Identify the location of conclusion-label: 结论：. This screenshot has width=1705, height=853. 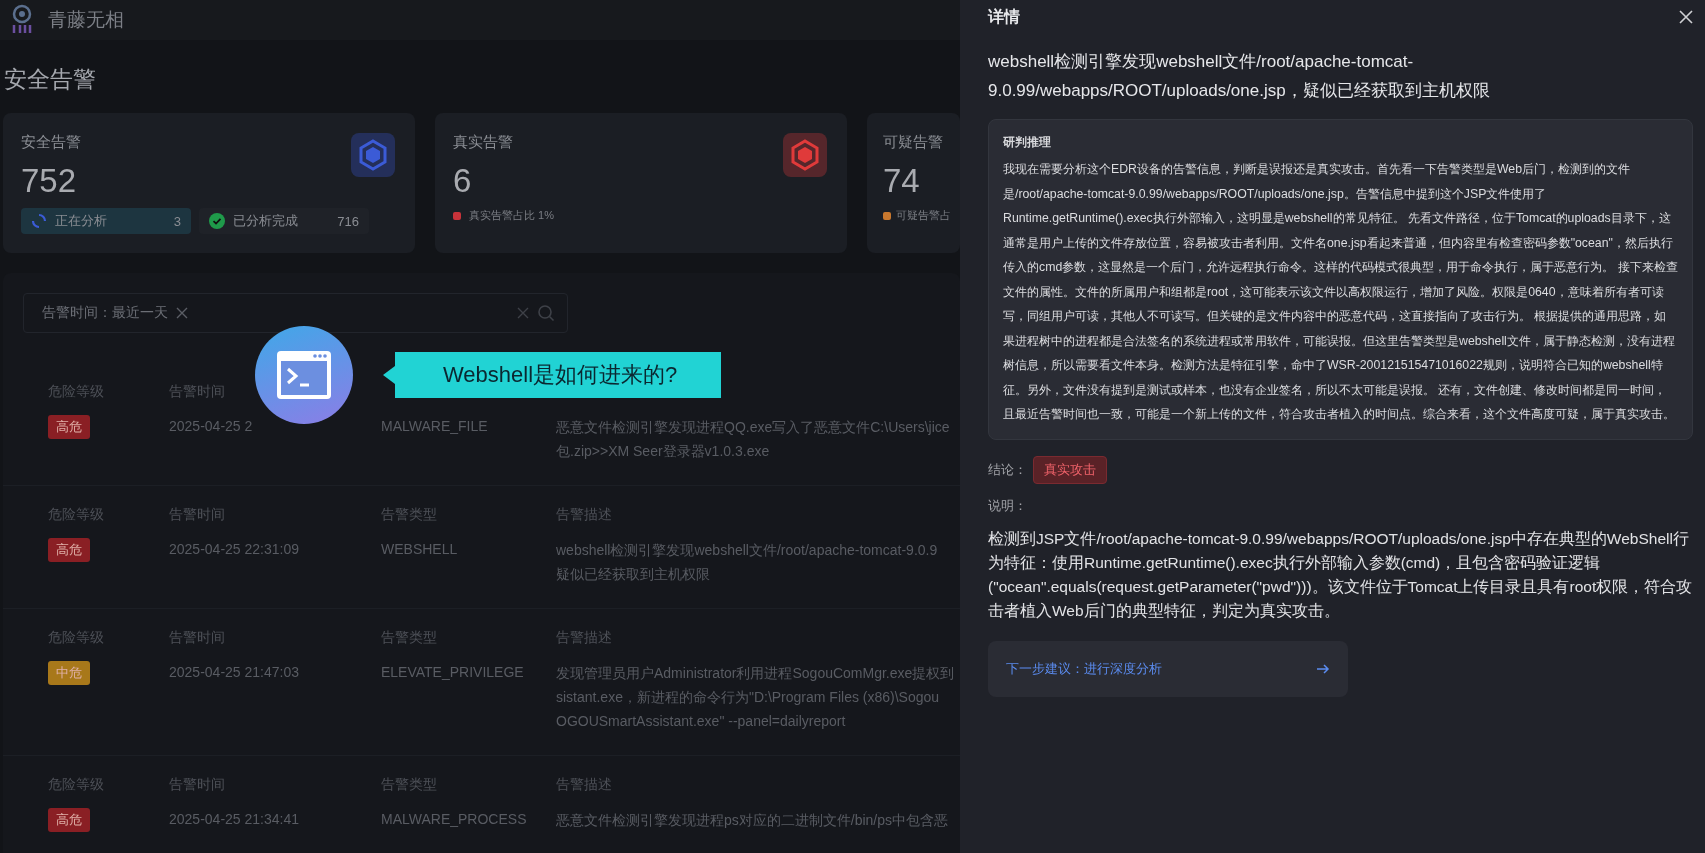
(1007, 469).